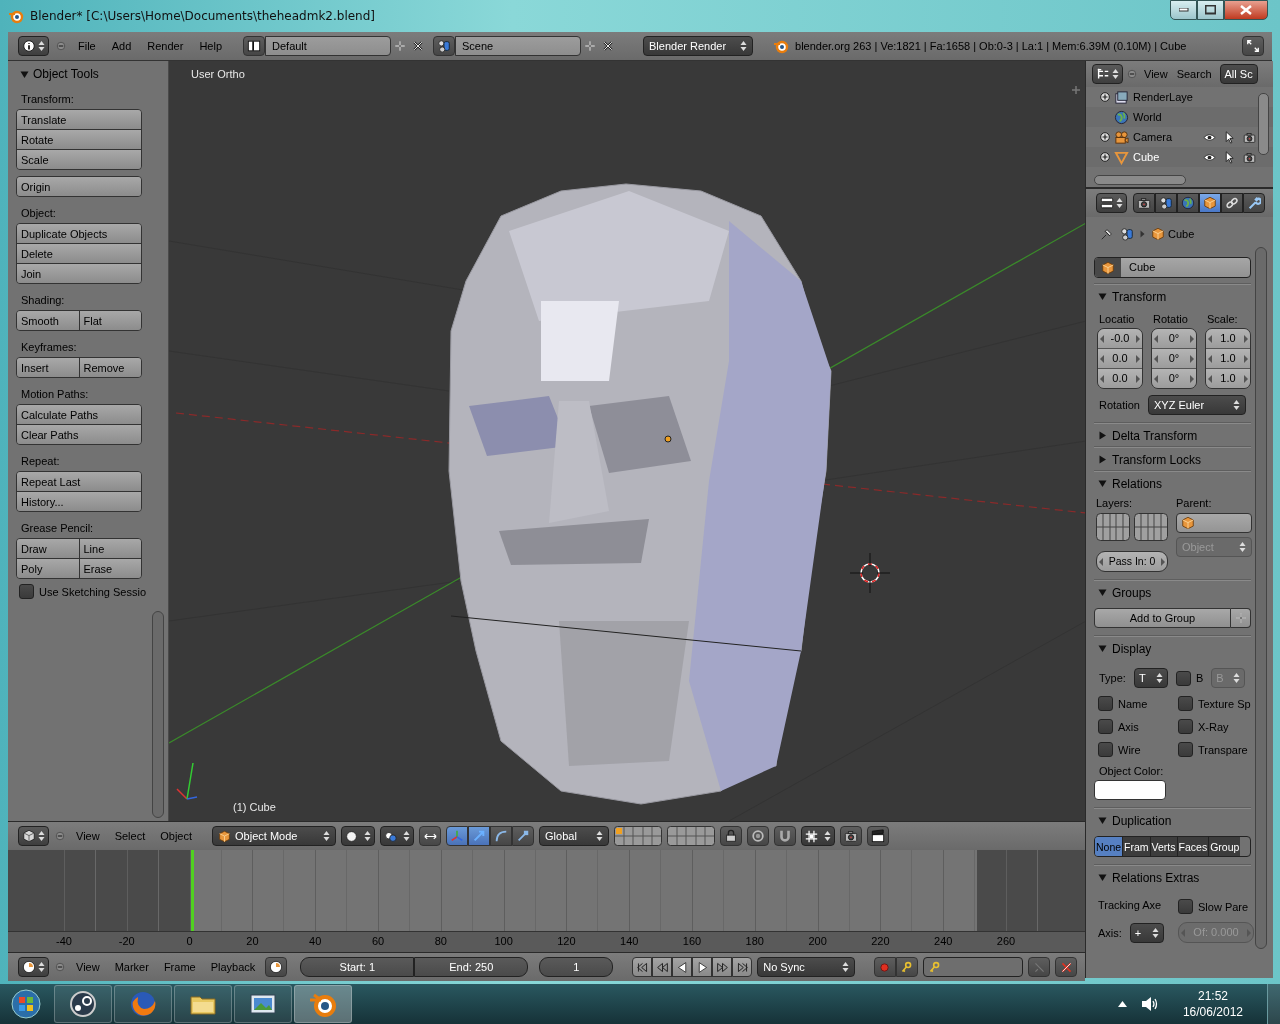 This screenshot has width=1280, height=1024. What do you see at coordinates (48, 568) in the screenshot?
I see `tool-button: Poly` at bounding box center [48, 568].